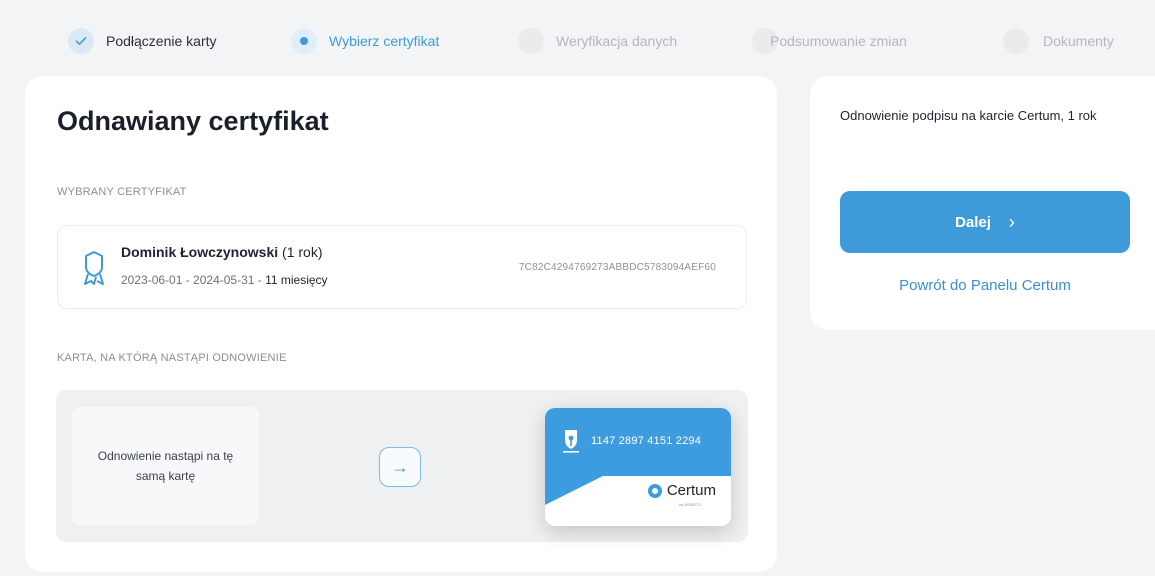 The image size is (1155, 576). I want to click on certum-brand-sub: by ASSECO, so click(690, 504).